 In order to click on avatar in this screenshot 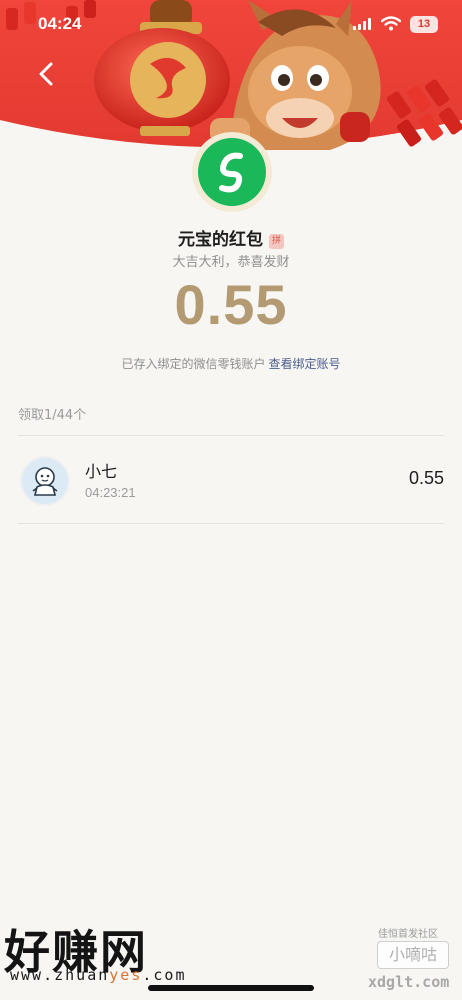, I will do `click(45, 481)`.